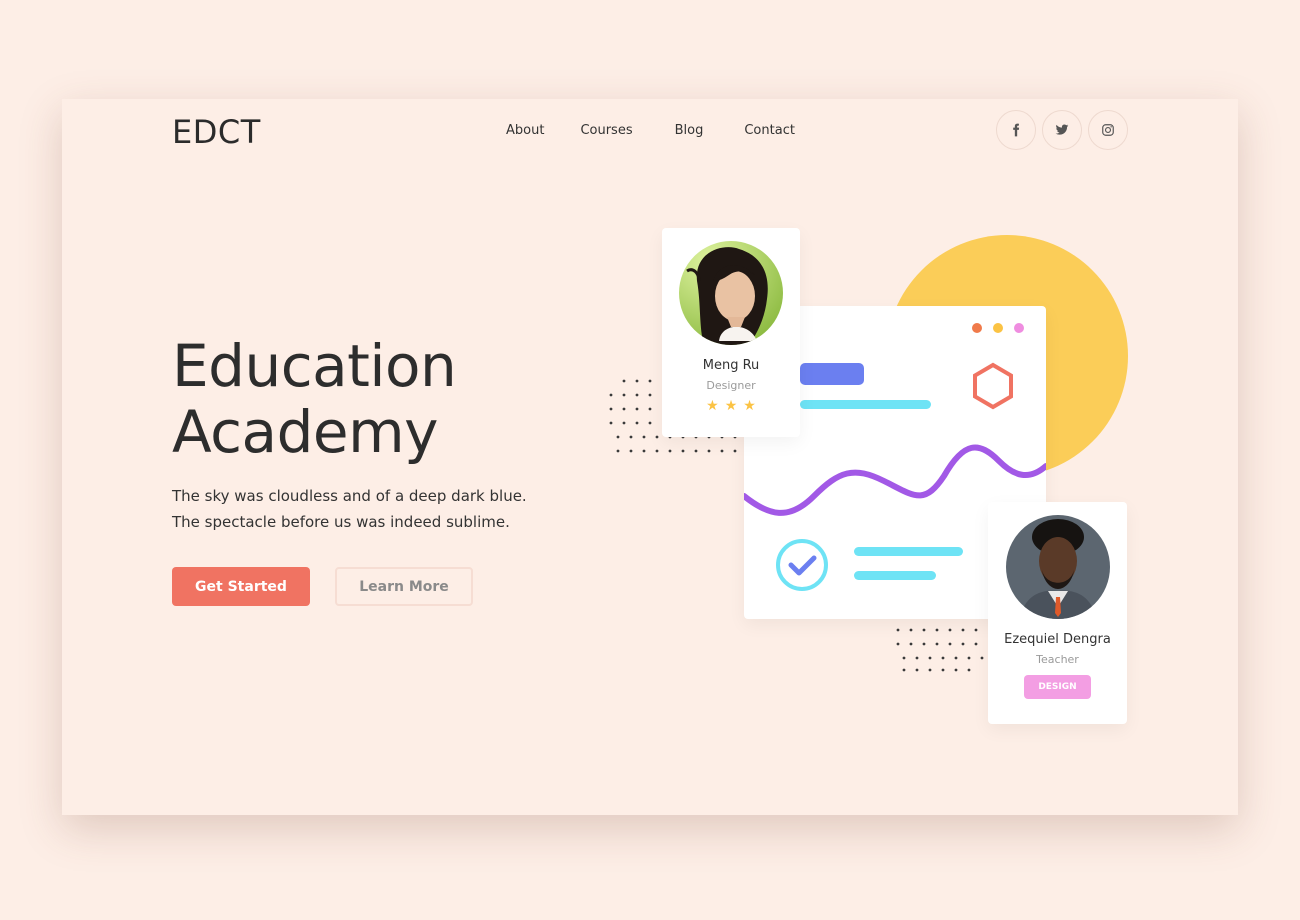 The height and width of the screenshot is (920, 1300). What do you see at coordinates (802, 565) in the screenshot?
I see `check-circle-icon` at bounding box center [802, 565].